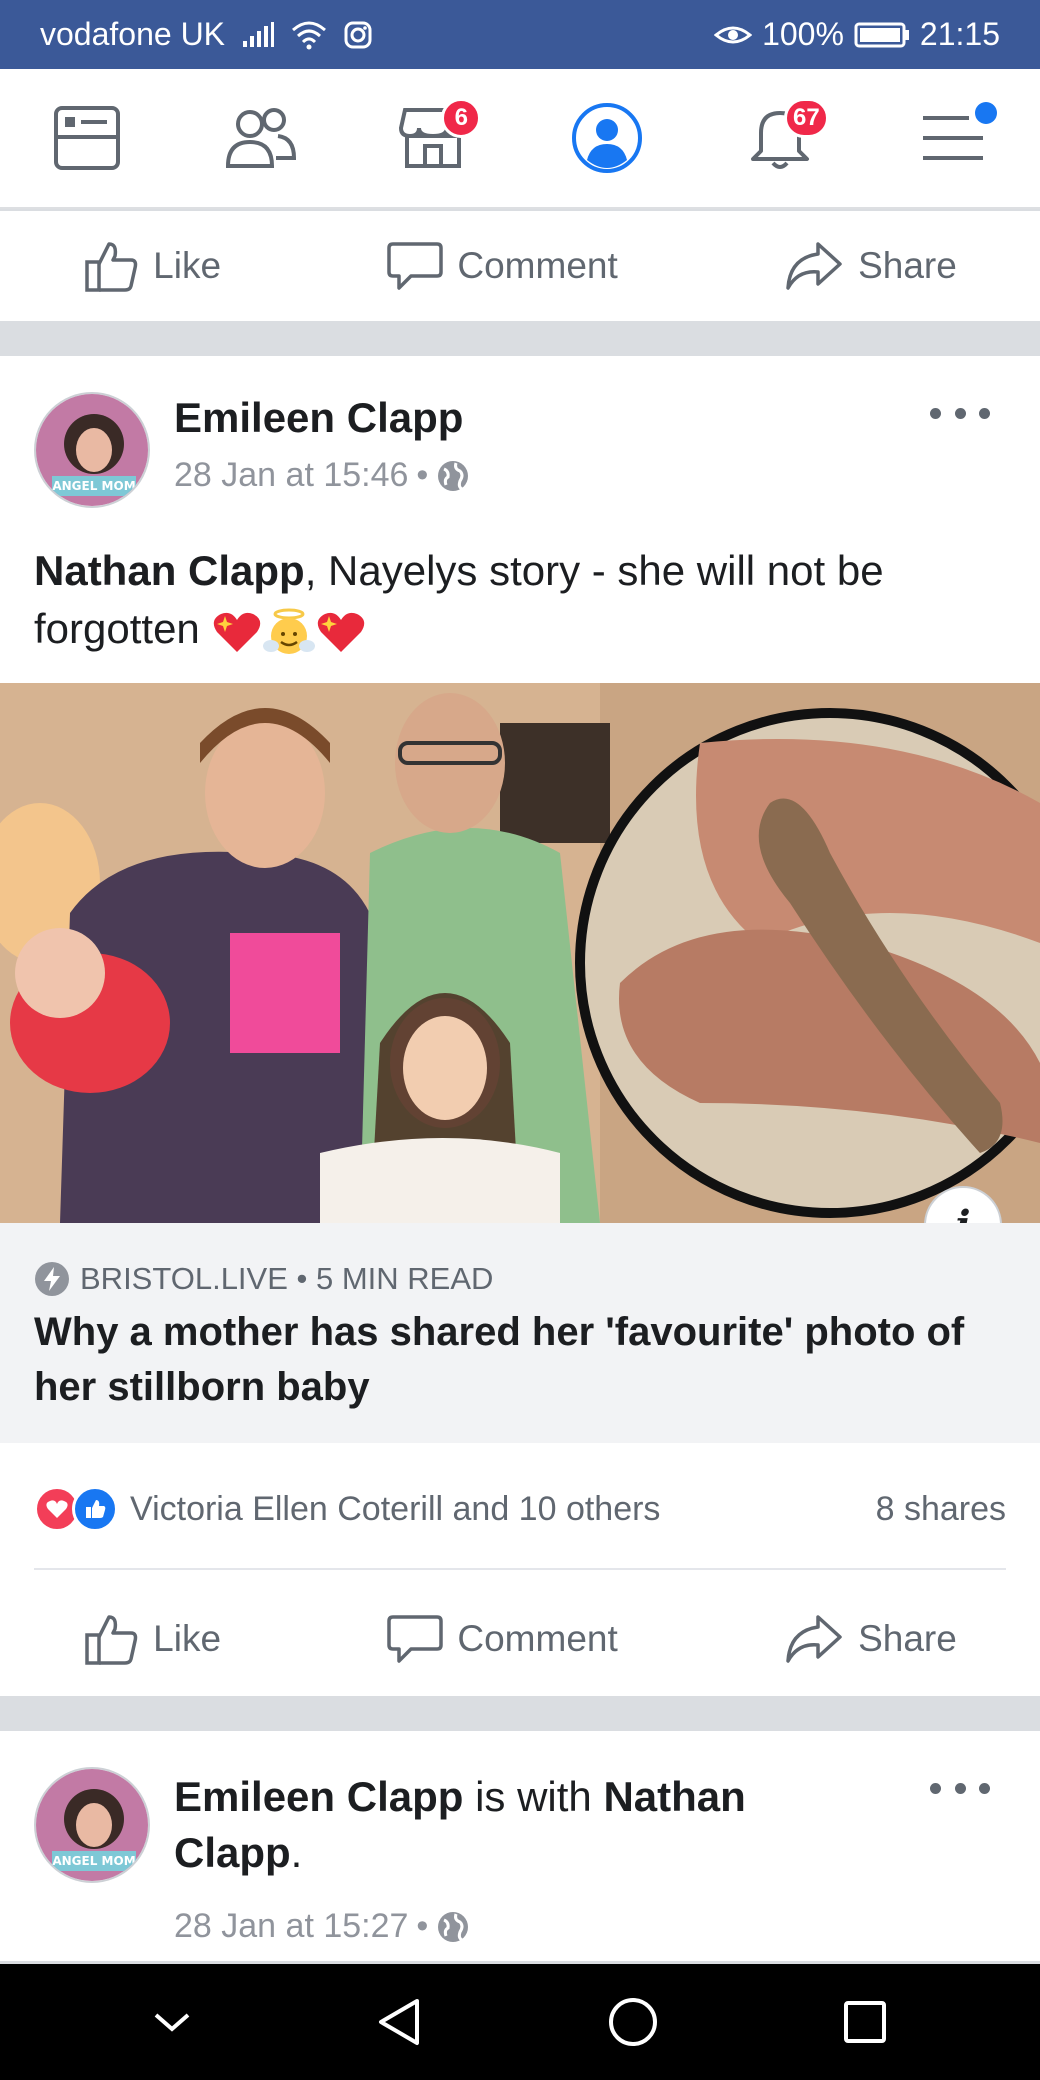  I want to click on post-timestamp: 28 Jan at 15:27, so click(291, 1926).